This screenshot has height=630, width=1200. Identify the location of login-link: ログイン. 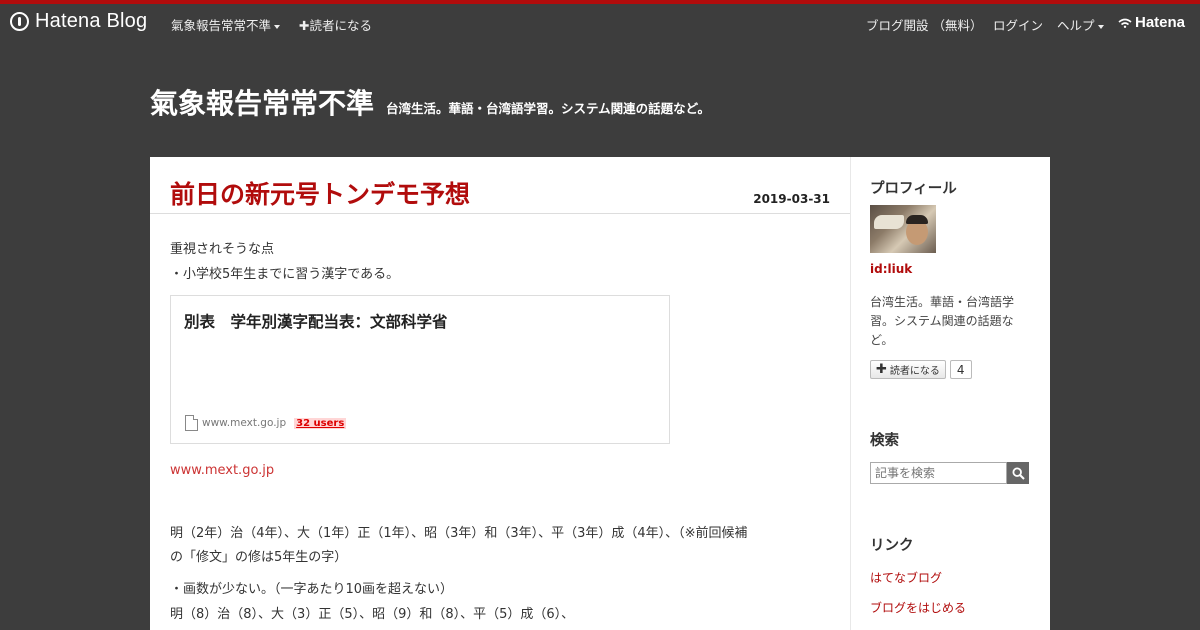
(1018, 24).